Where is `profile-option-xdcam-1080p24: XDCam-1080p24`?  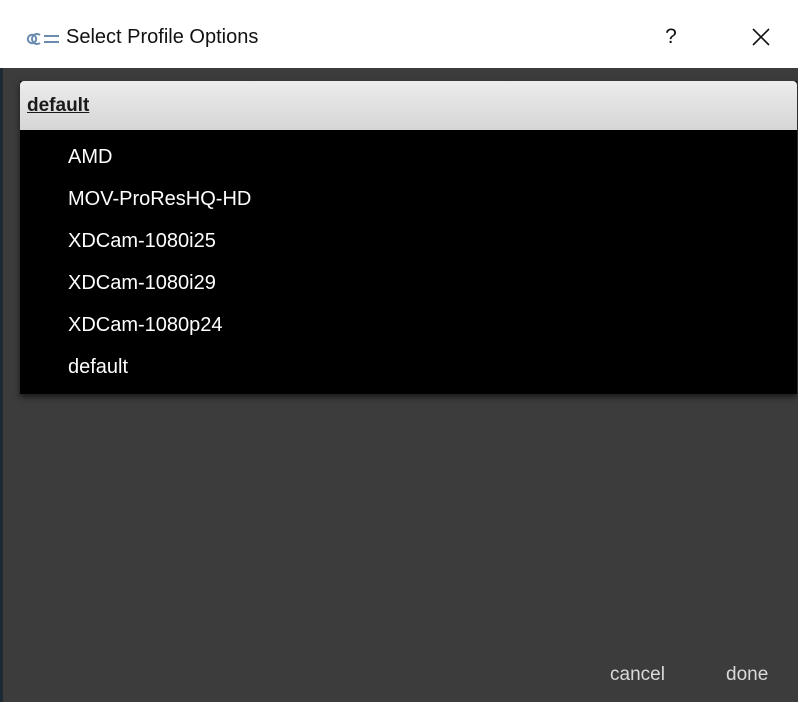
profile-option-xdcam-1080p24: XDCam-1080p24 is located at coordinates (408, 330).